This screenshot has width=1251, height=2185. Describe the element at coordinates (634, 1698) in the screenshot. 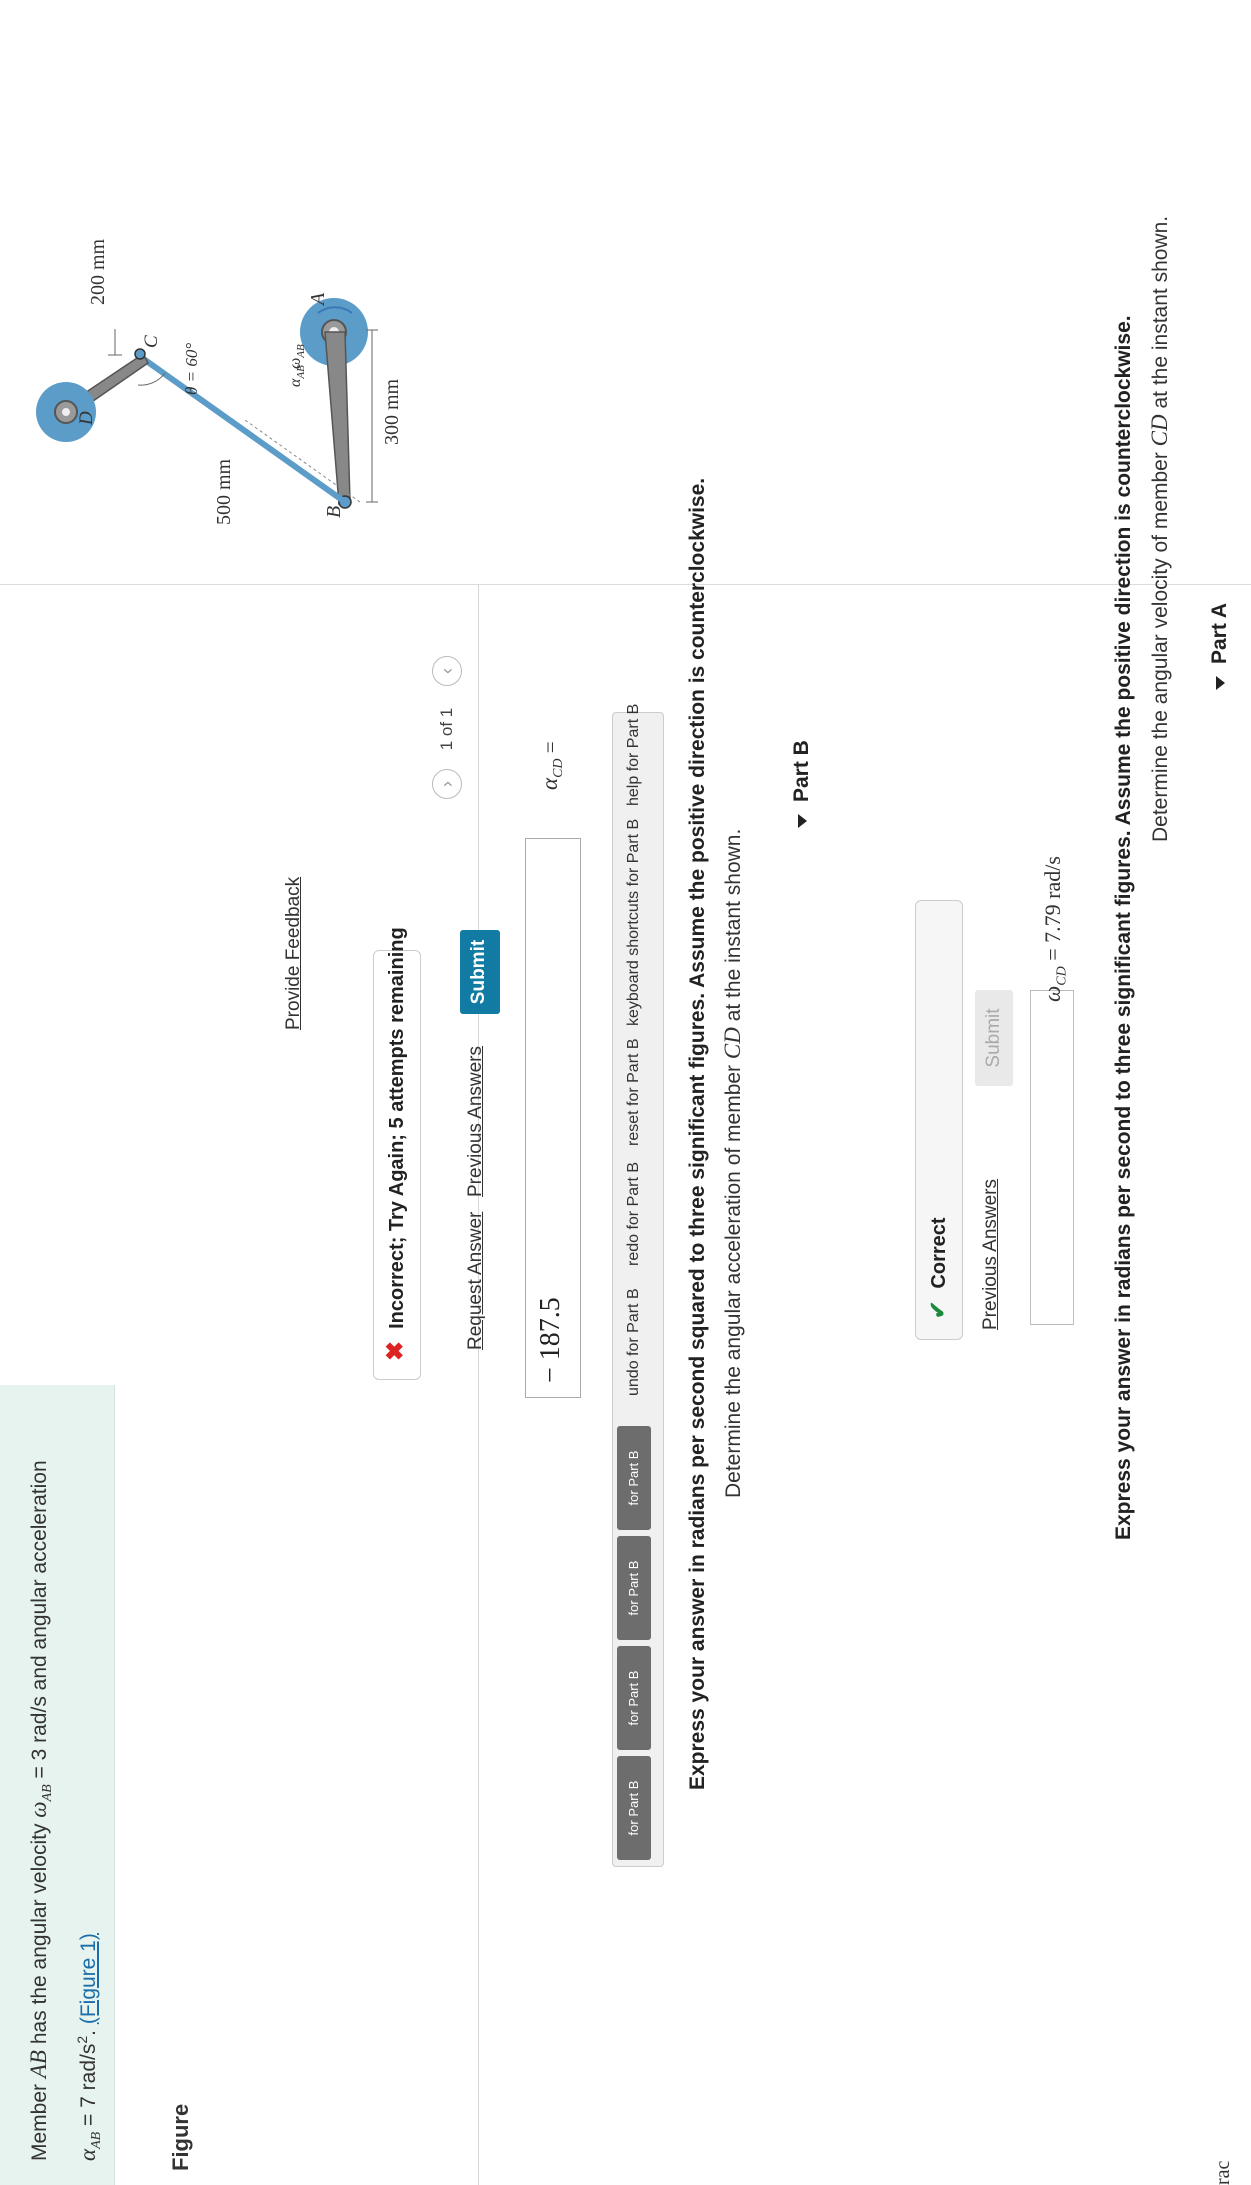

I see `vector-button: for Part B` at that location.